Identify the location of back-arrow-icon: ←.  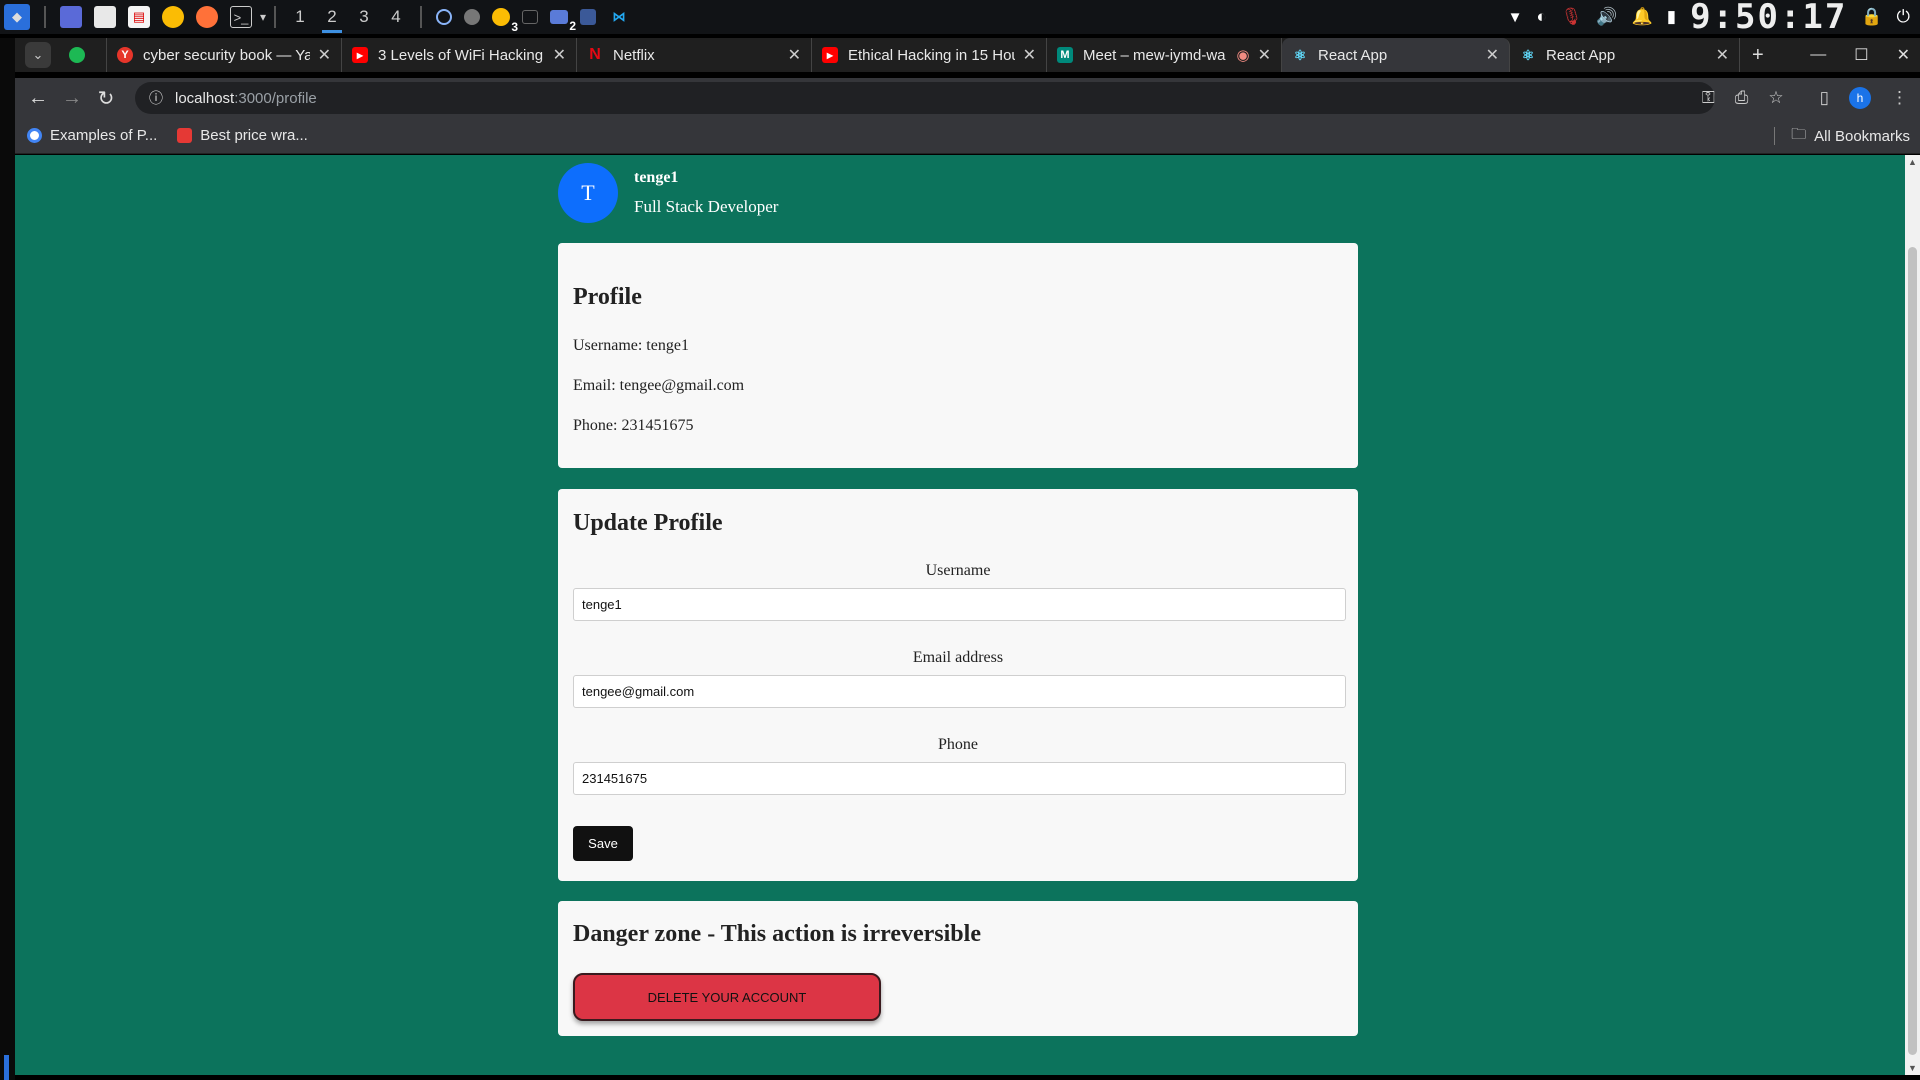
(38, 98).